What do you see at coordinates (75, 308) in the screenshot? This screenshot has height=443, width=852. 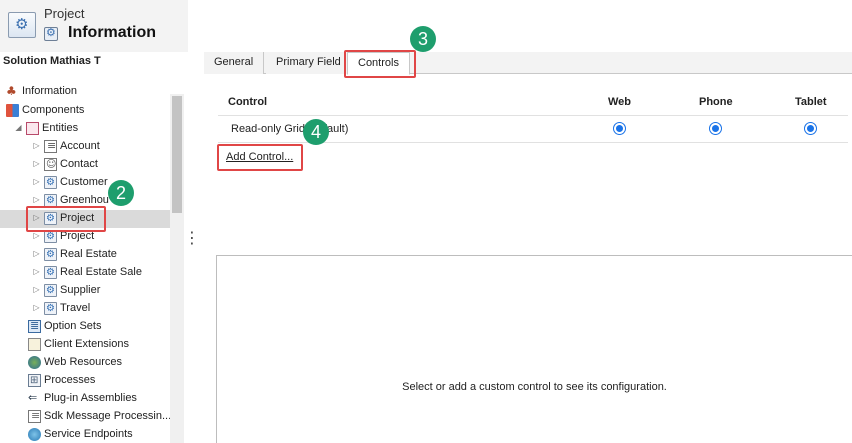 I see `tree-item-label: Travel` at bounding box center [75, 308].